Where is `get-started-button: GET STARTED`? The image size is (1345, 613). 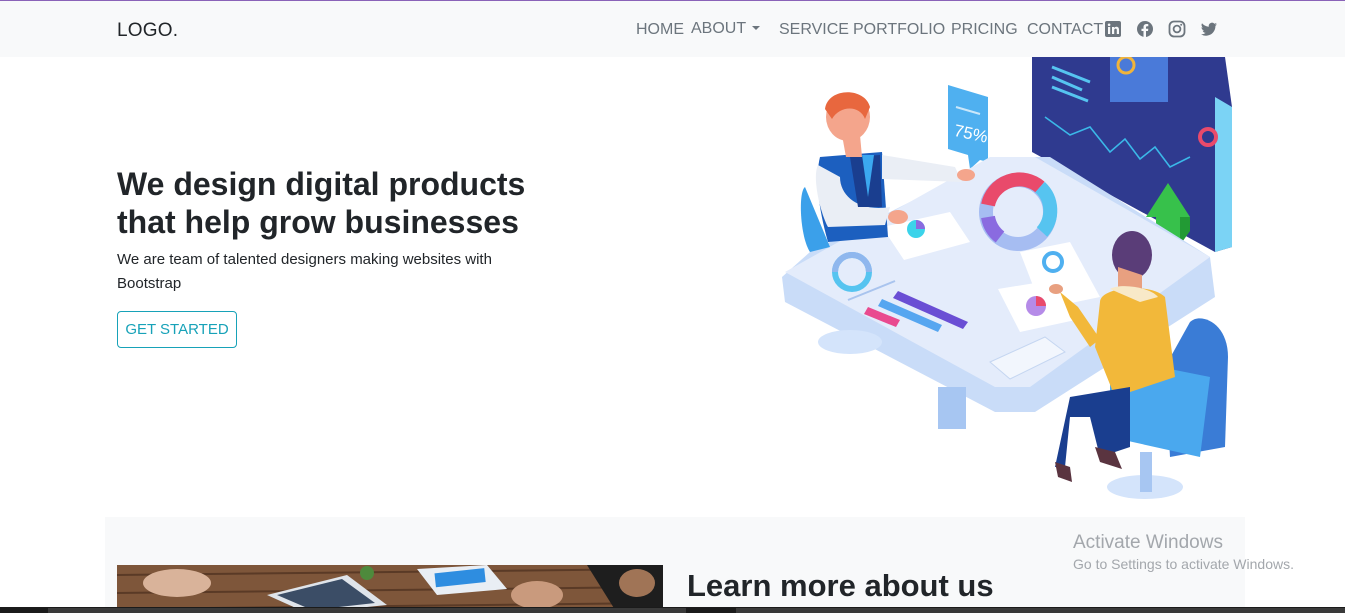
get-started-button: GET STARTED is located at coordinates (177, 329).